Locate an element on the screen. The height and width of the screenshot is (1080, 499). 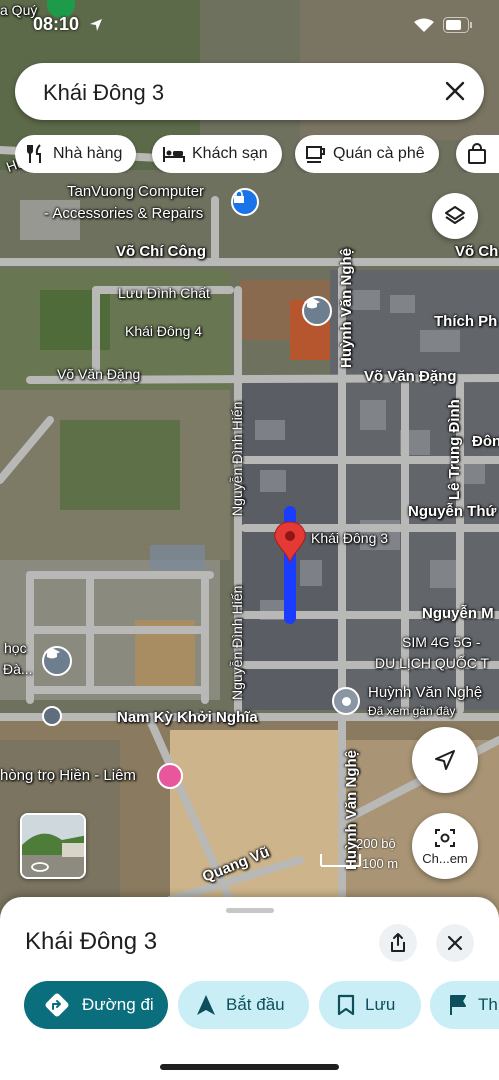
action-buttons: Đường đi Bắt đầu Lưu Th is located at coordinates (261, 1005).